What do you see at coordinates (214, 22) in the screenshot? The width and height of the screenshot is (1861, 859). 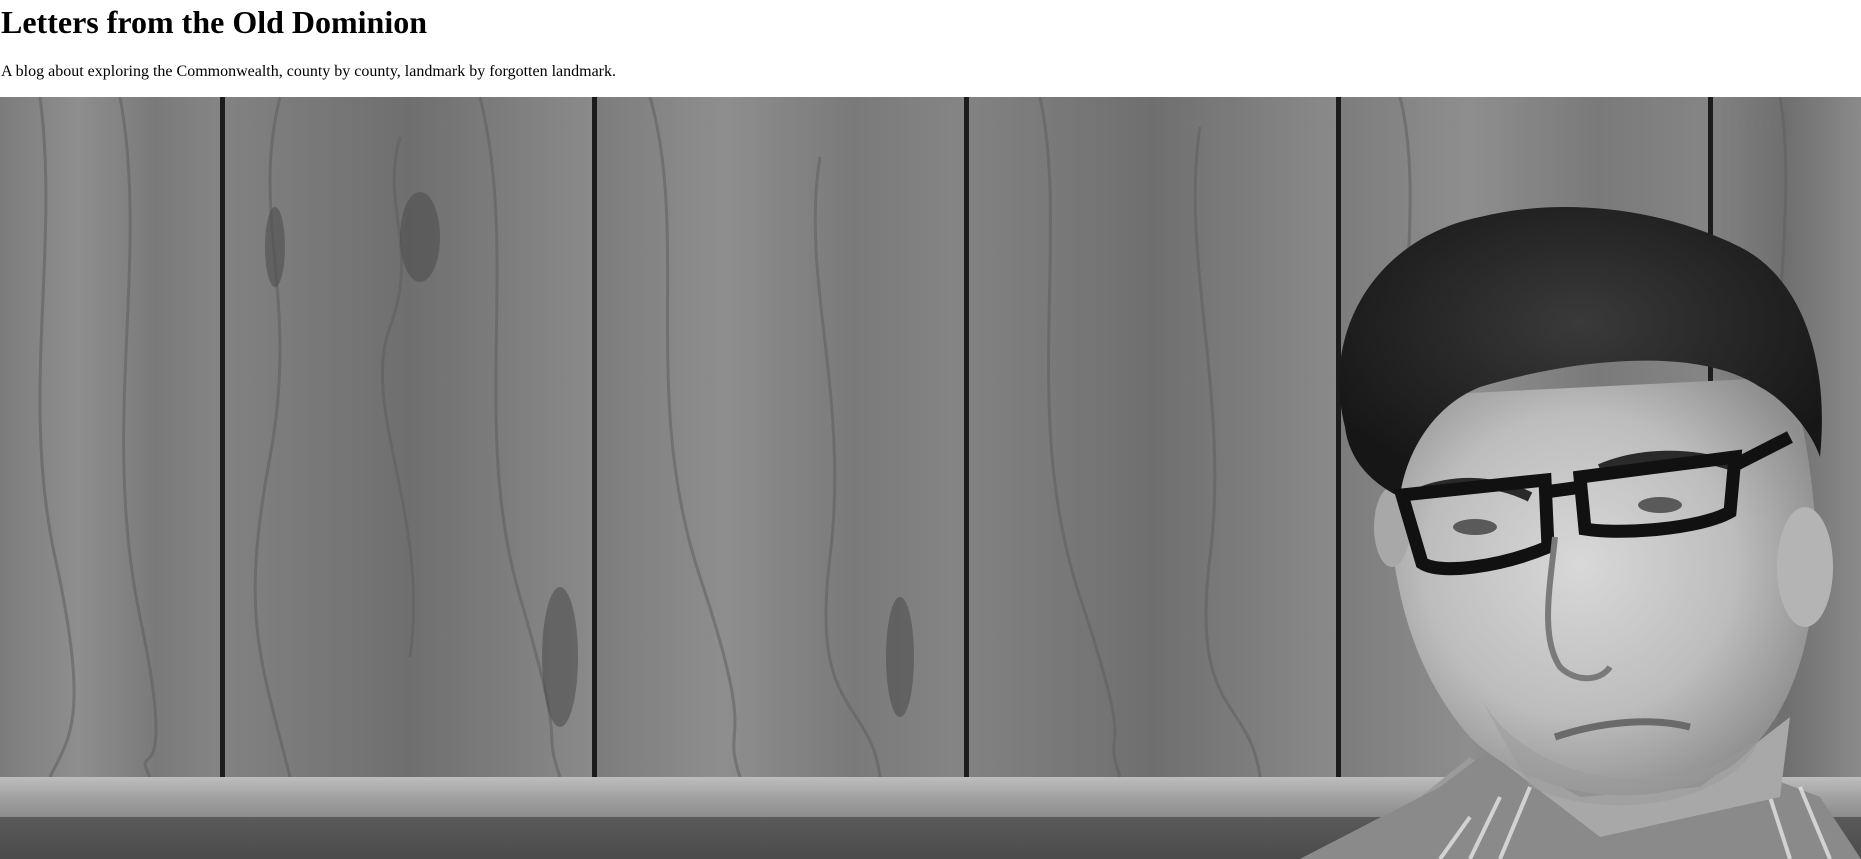 I see `site-title: Letters from the Old Dominion` at bounding box center [214, 22].